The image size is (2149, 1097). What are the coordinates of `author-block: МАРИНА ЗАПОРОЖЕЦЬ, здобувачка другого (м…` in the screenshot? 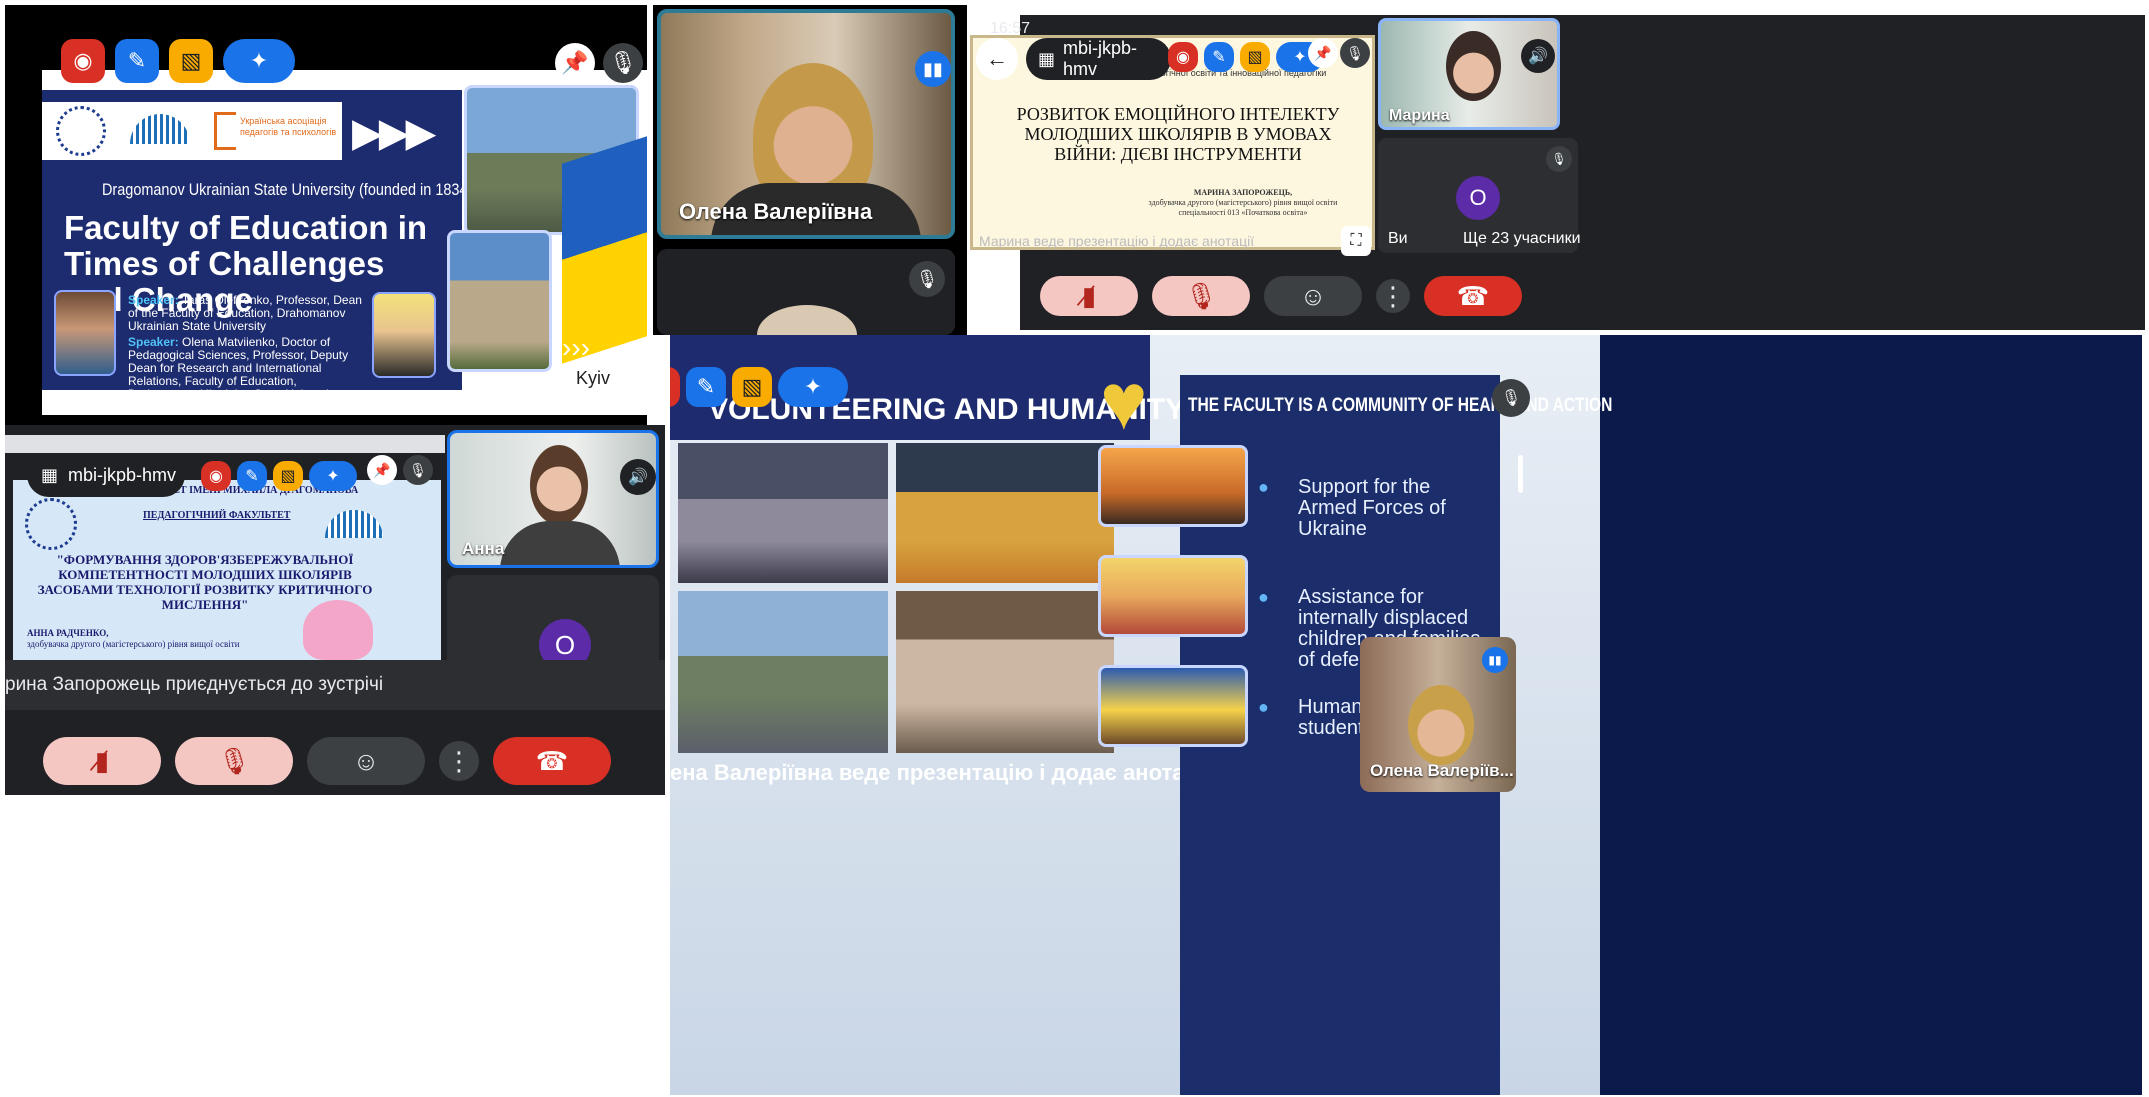 It's located at (1243, 203).